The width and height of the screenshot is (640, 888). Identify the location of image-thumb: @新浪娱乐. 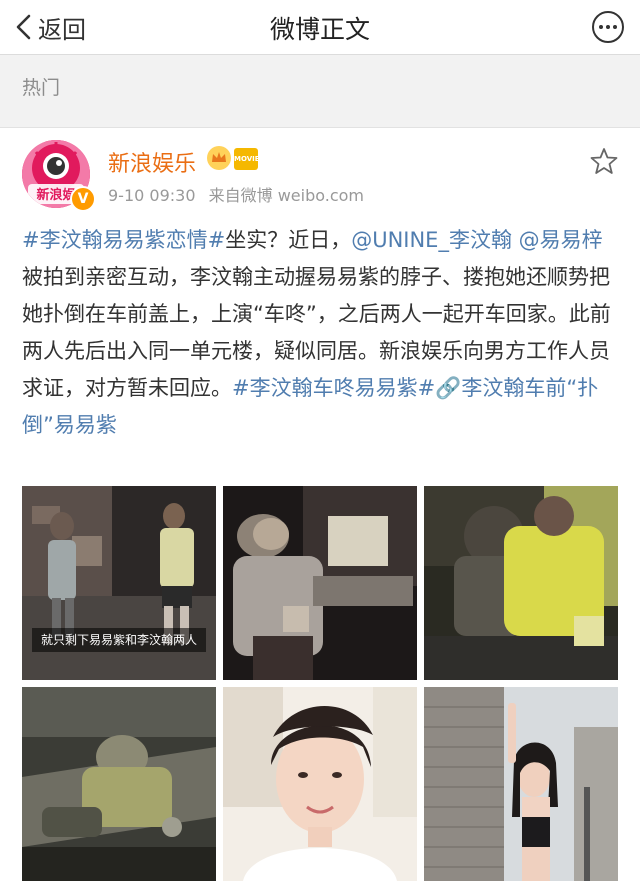
(320, 784).